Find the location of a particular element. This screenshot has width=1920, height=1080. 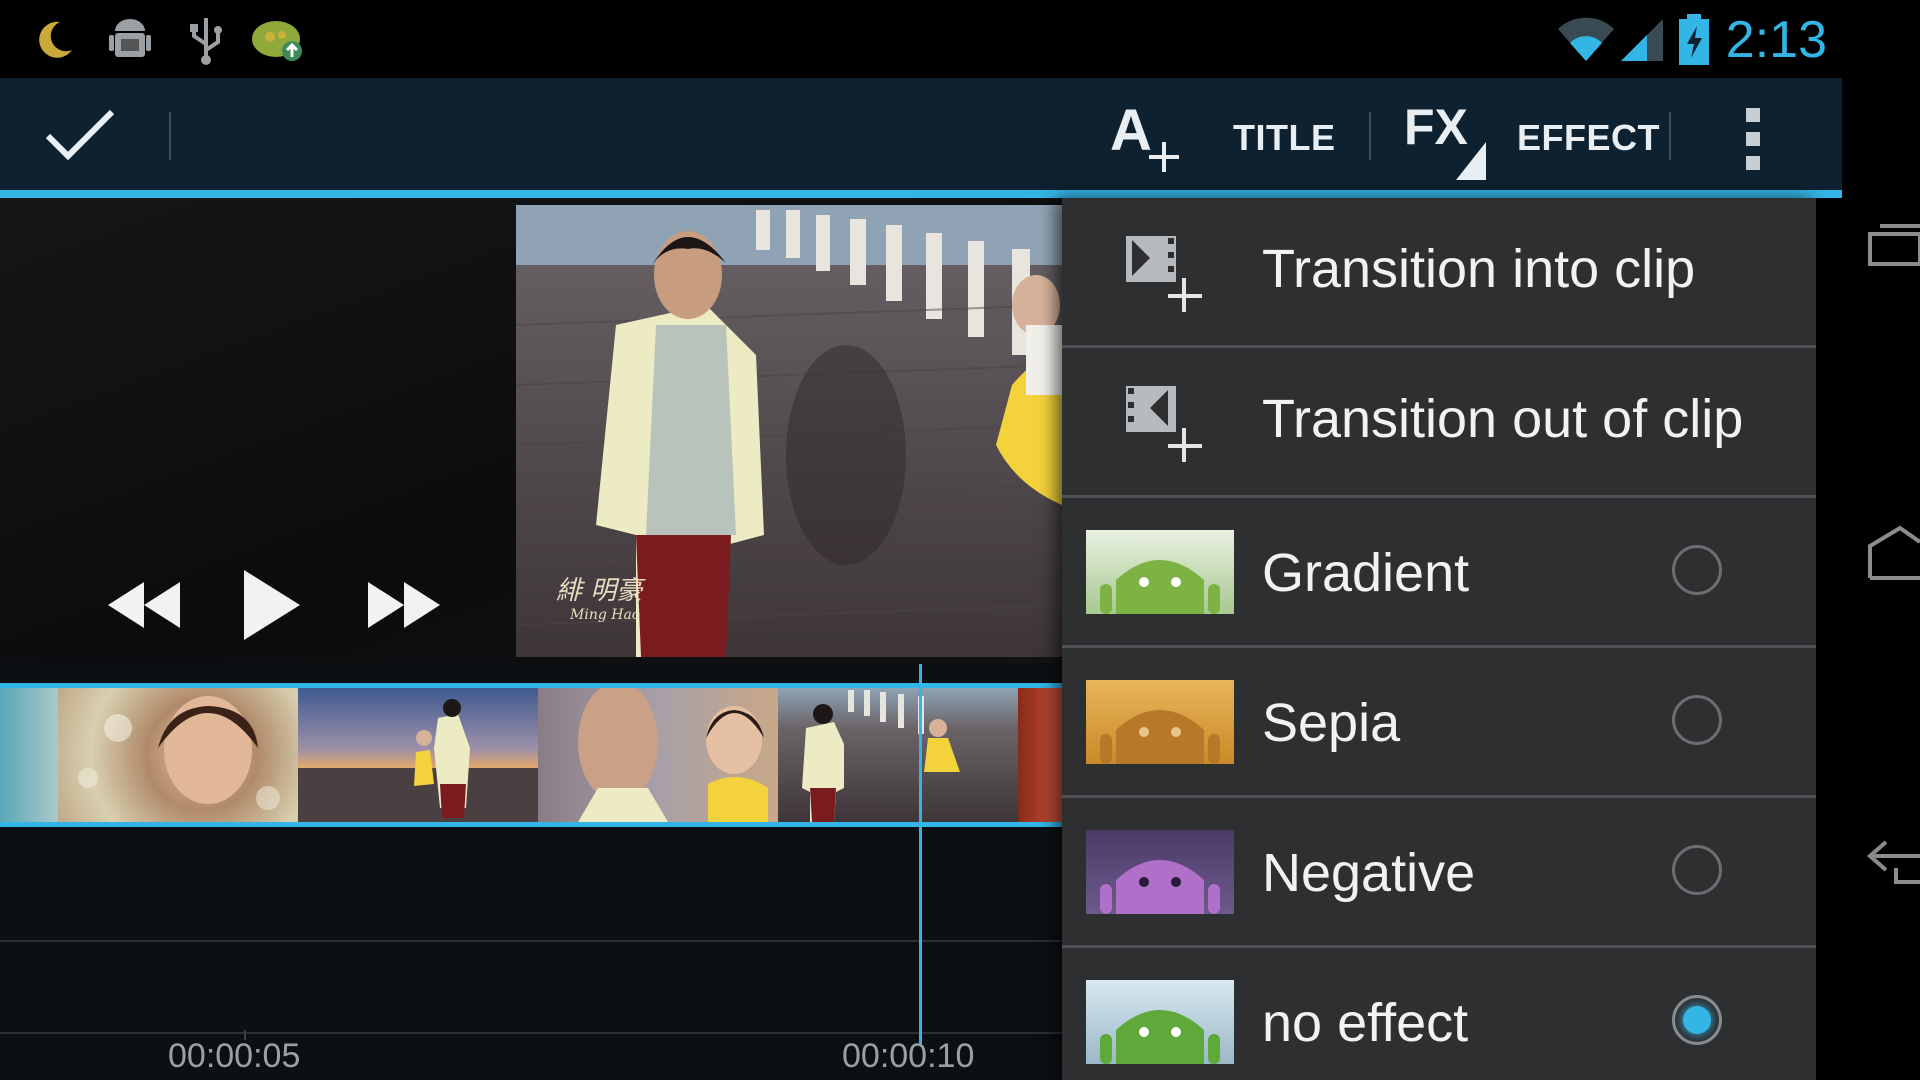

menu-item-negative: Negative is located at coordinates (1439, 873).